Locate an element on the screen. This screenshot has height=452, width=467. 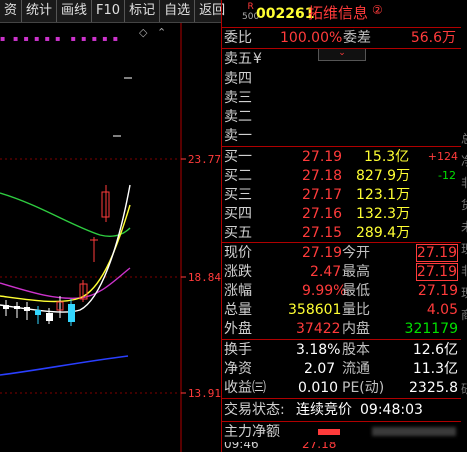
bid-label: 买五 is located at coordinates (238, 233).